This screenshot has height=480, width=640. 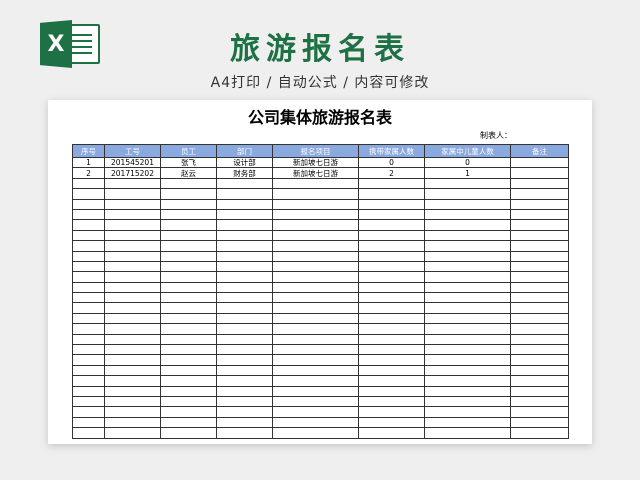 I want to click on table-cell: 设计部, so click(x=244, y=162).